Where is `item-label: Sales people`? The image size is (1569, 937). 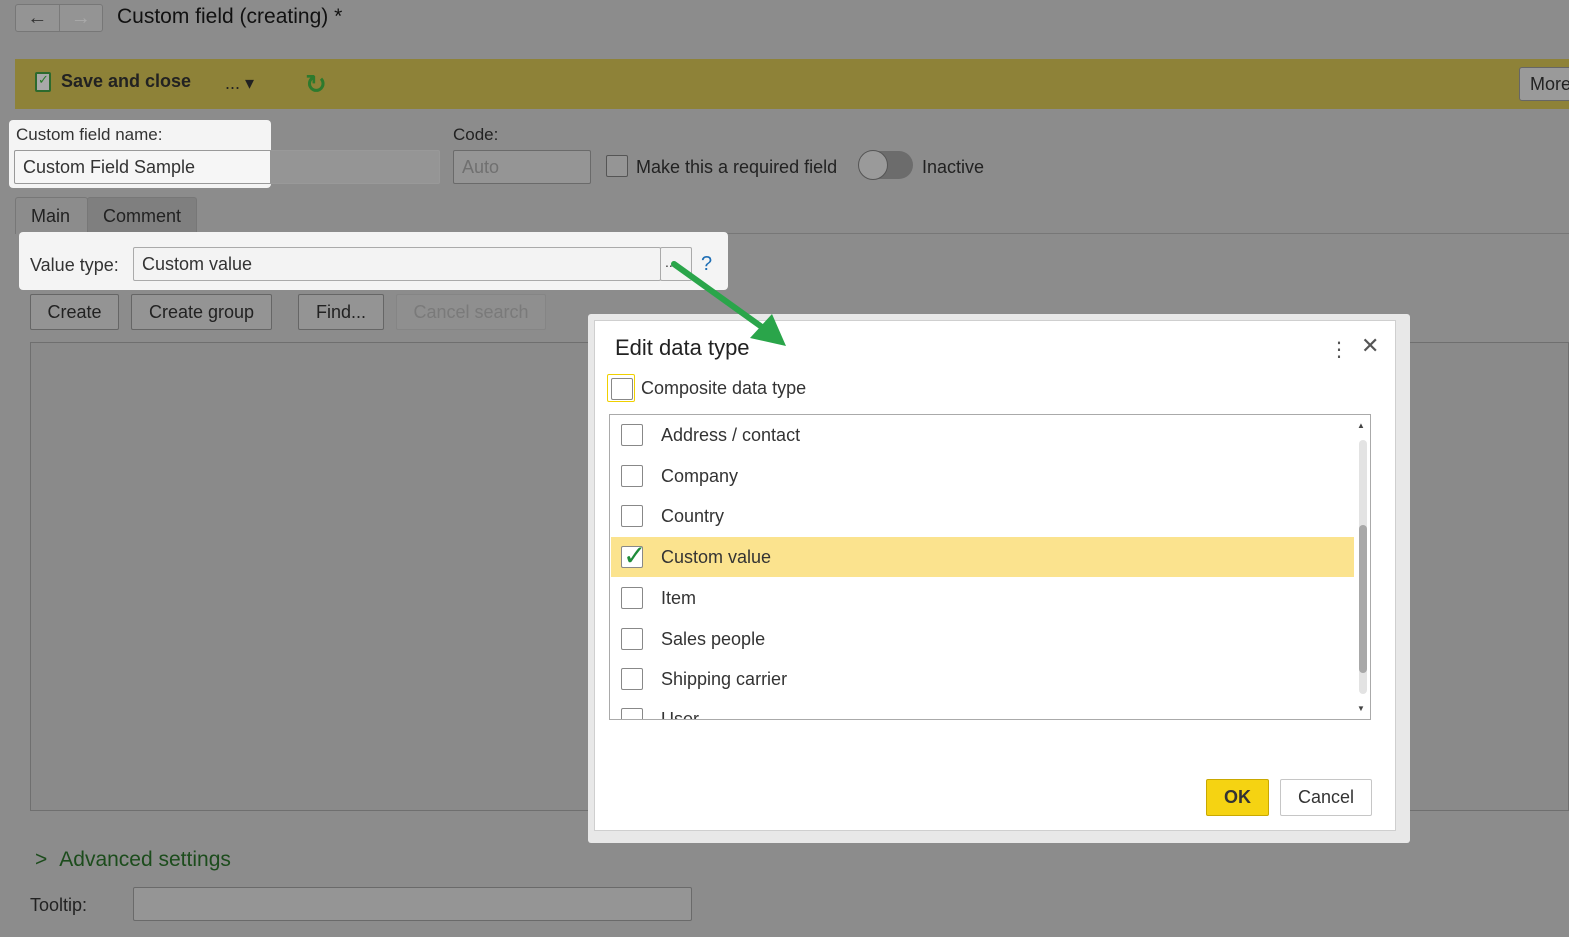 item-label: Sales people is located at coordinates (713, 638).